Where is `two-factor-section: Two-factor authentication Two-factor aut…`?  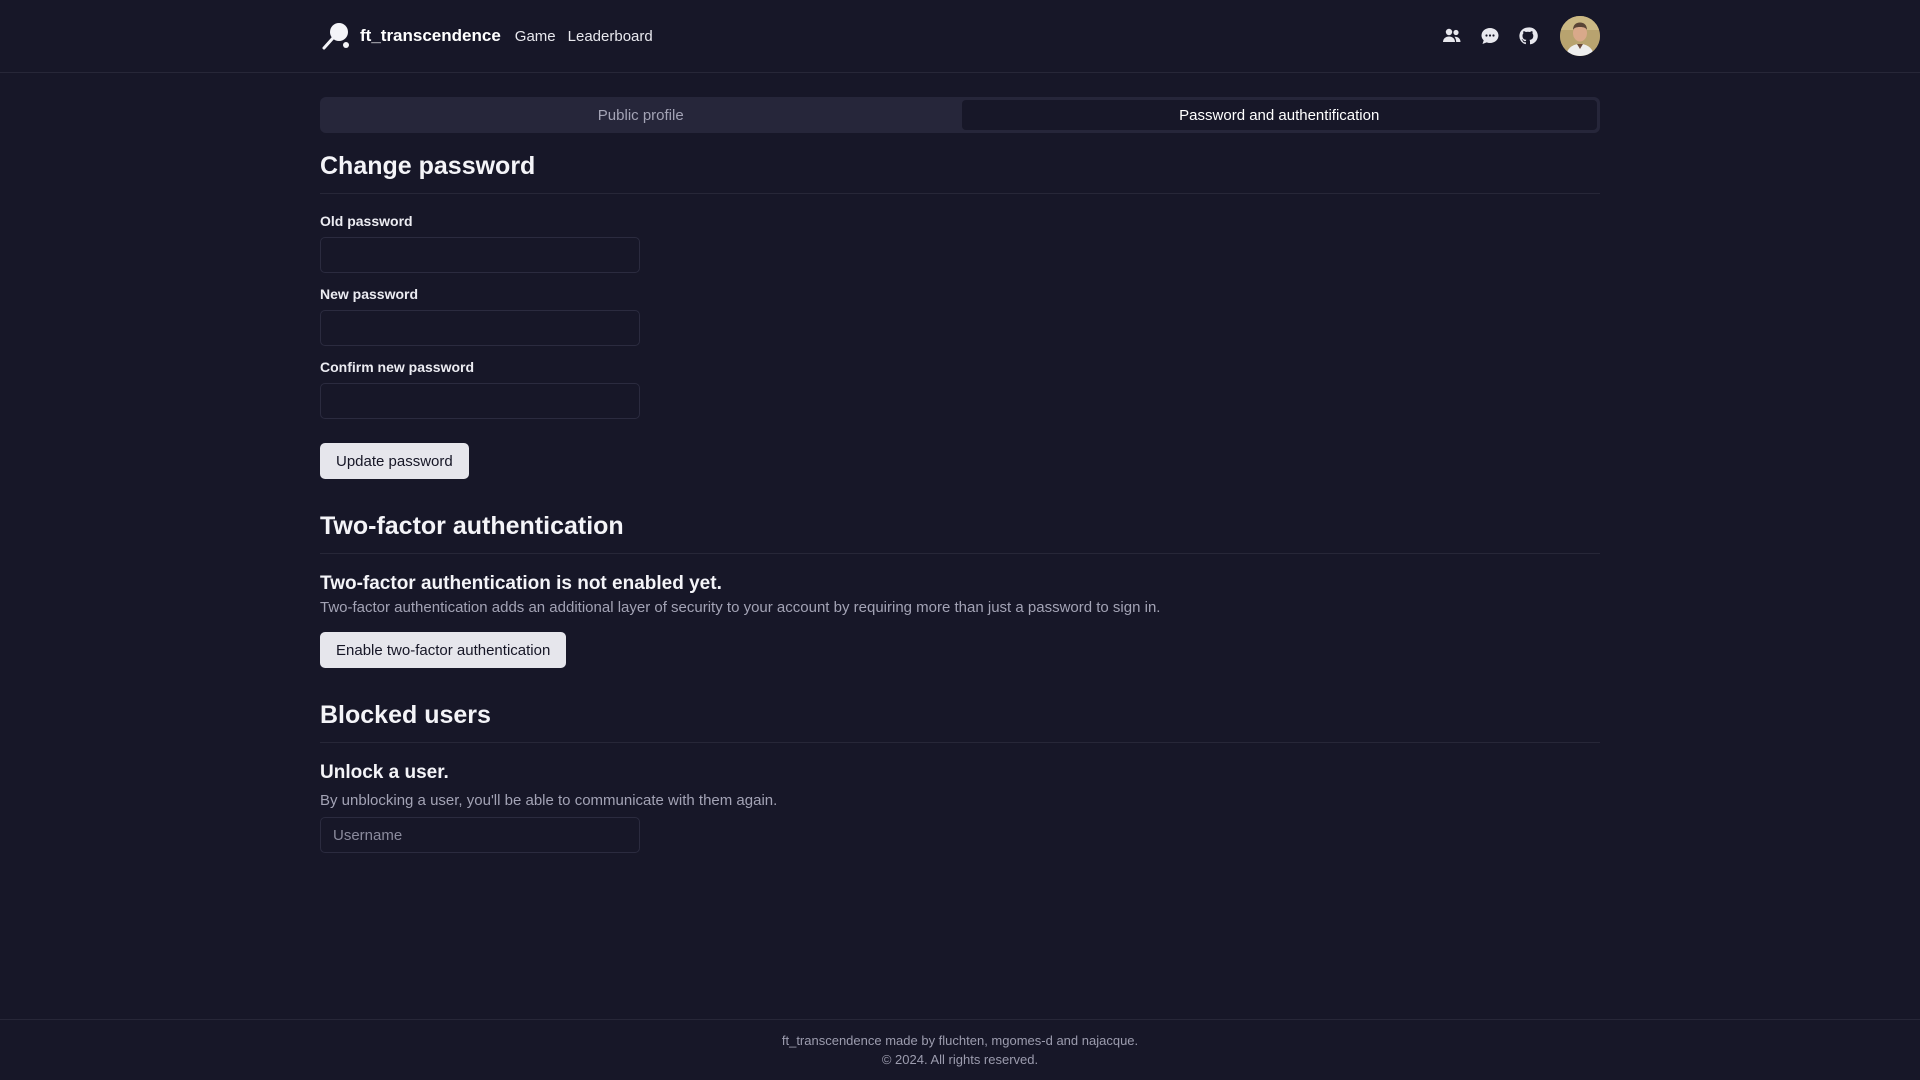 two-factor-section: Two-factor authentication Two-factor aut… is located at coordinates (960, 590).